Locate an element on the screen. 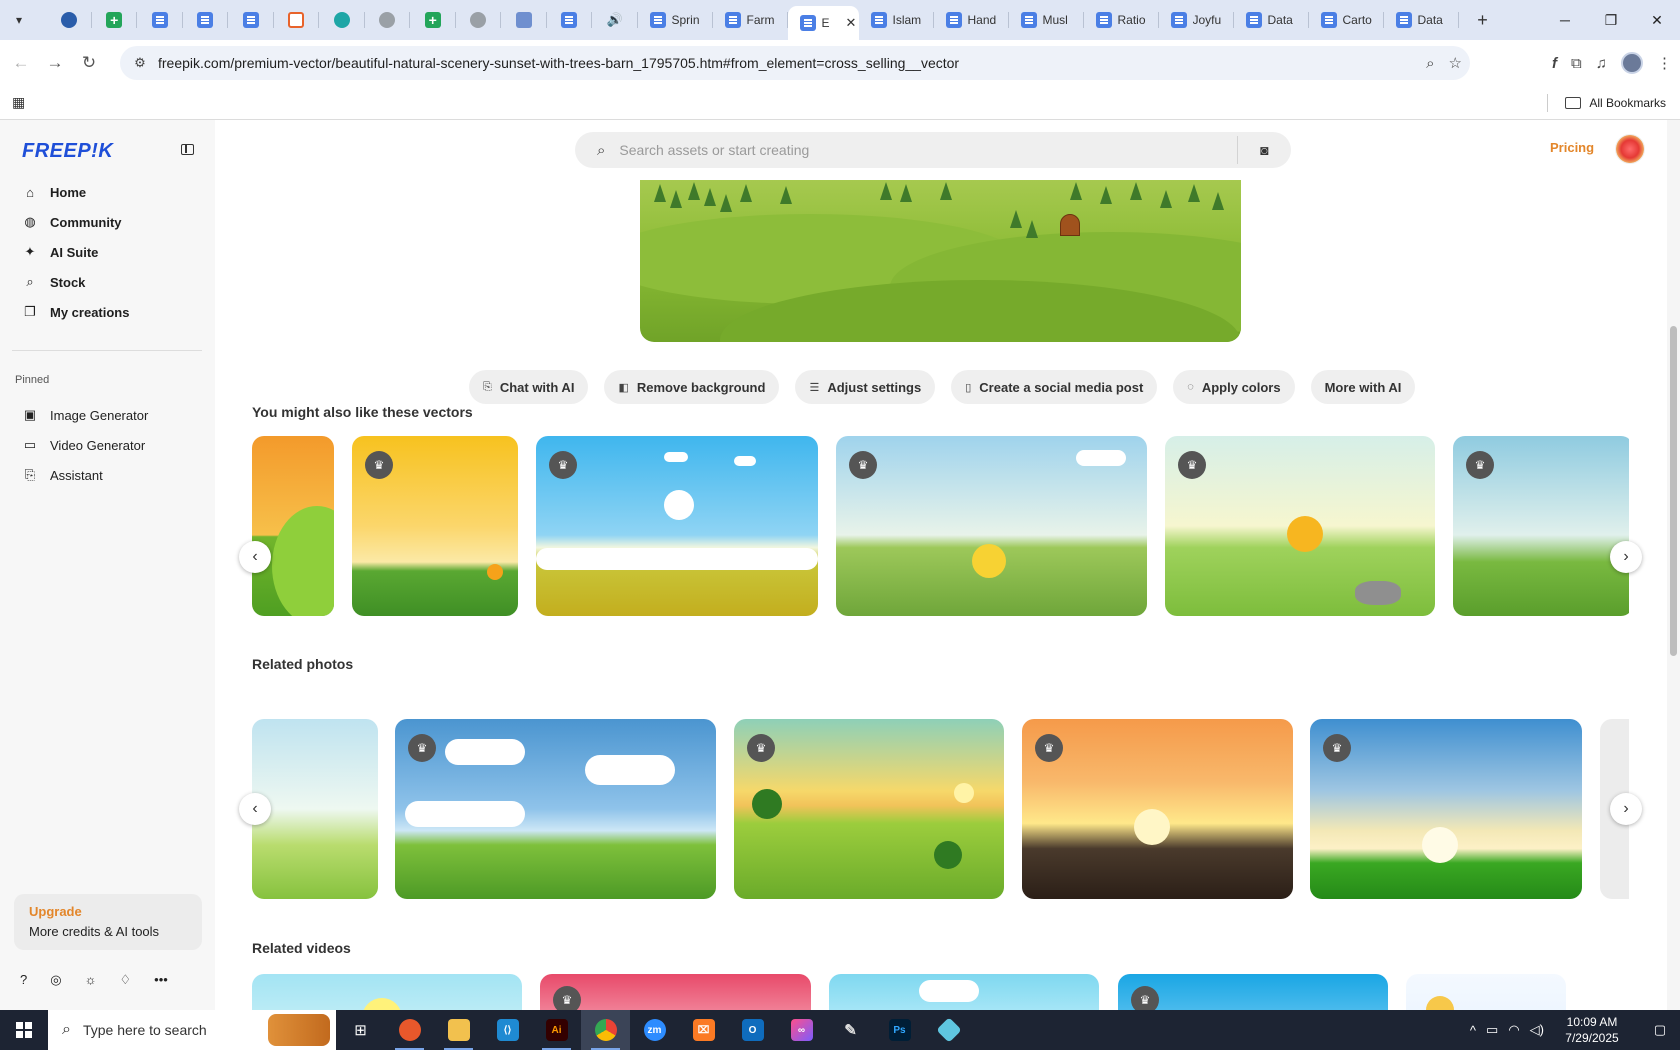  forward-button: → is located at coordinates (55, 63).